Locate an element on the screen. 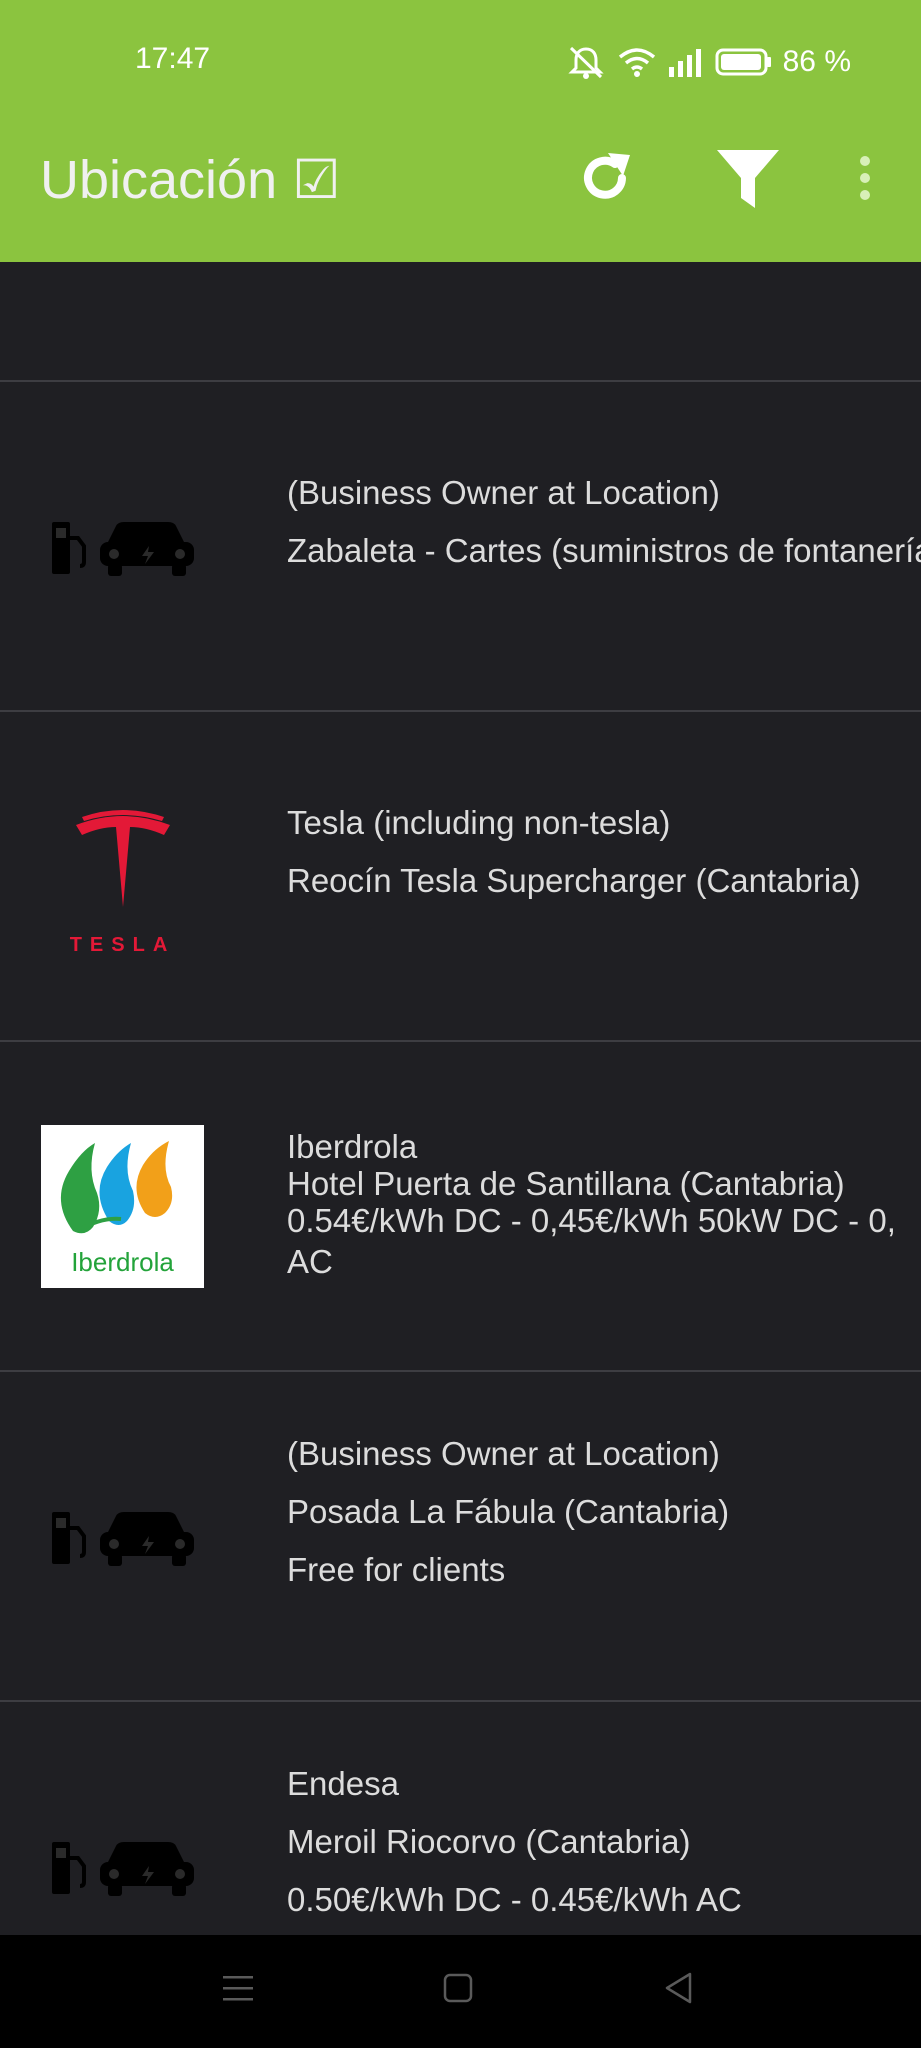 The image size is (921, 2048). list-item-line: Endesa is located at coordinates (343, 1783).